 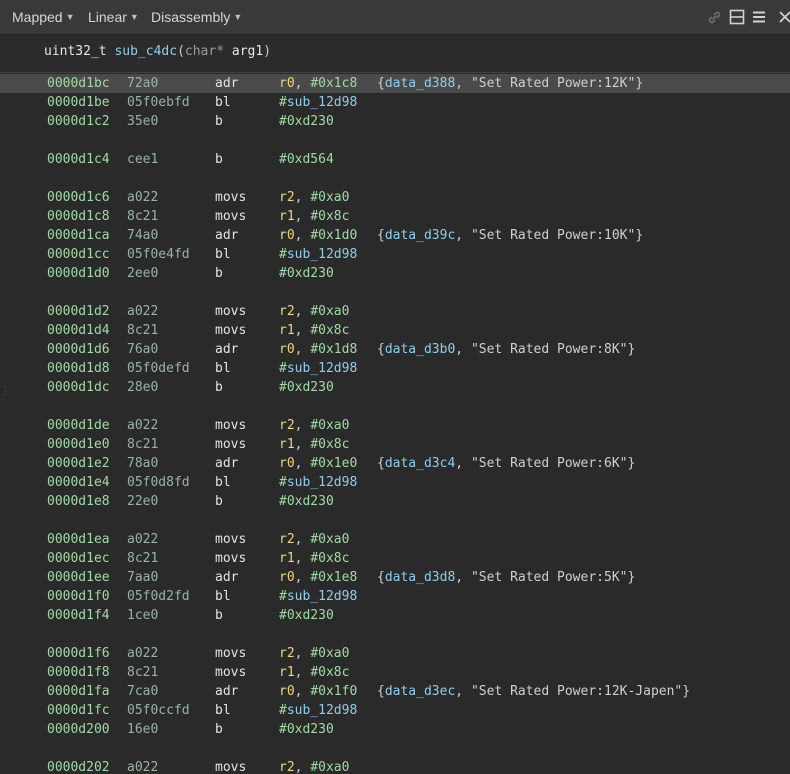 I want to click on param-name: arg1, so click(x=247, y=51).